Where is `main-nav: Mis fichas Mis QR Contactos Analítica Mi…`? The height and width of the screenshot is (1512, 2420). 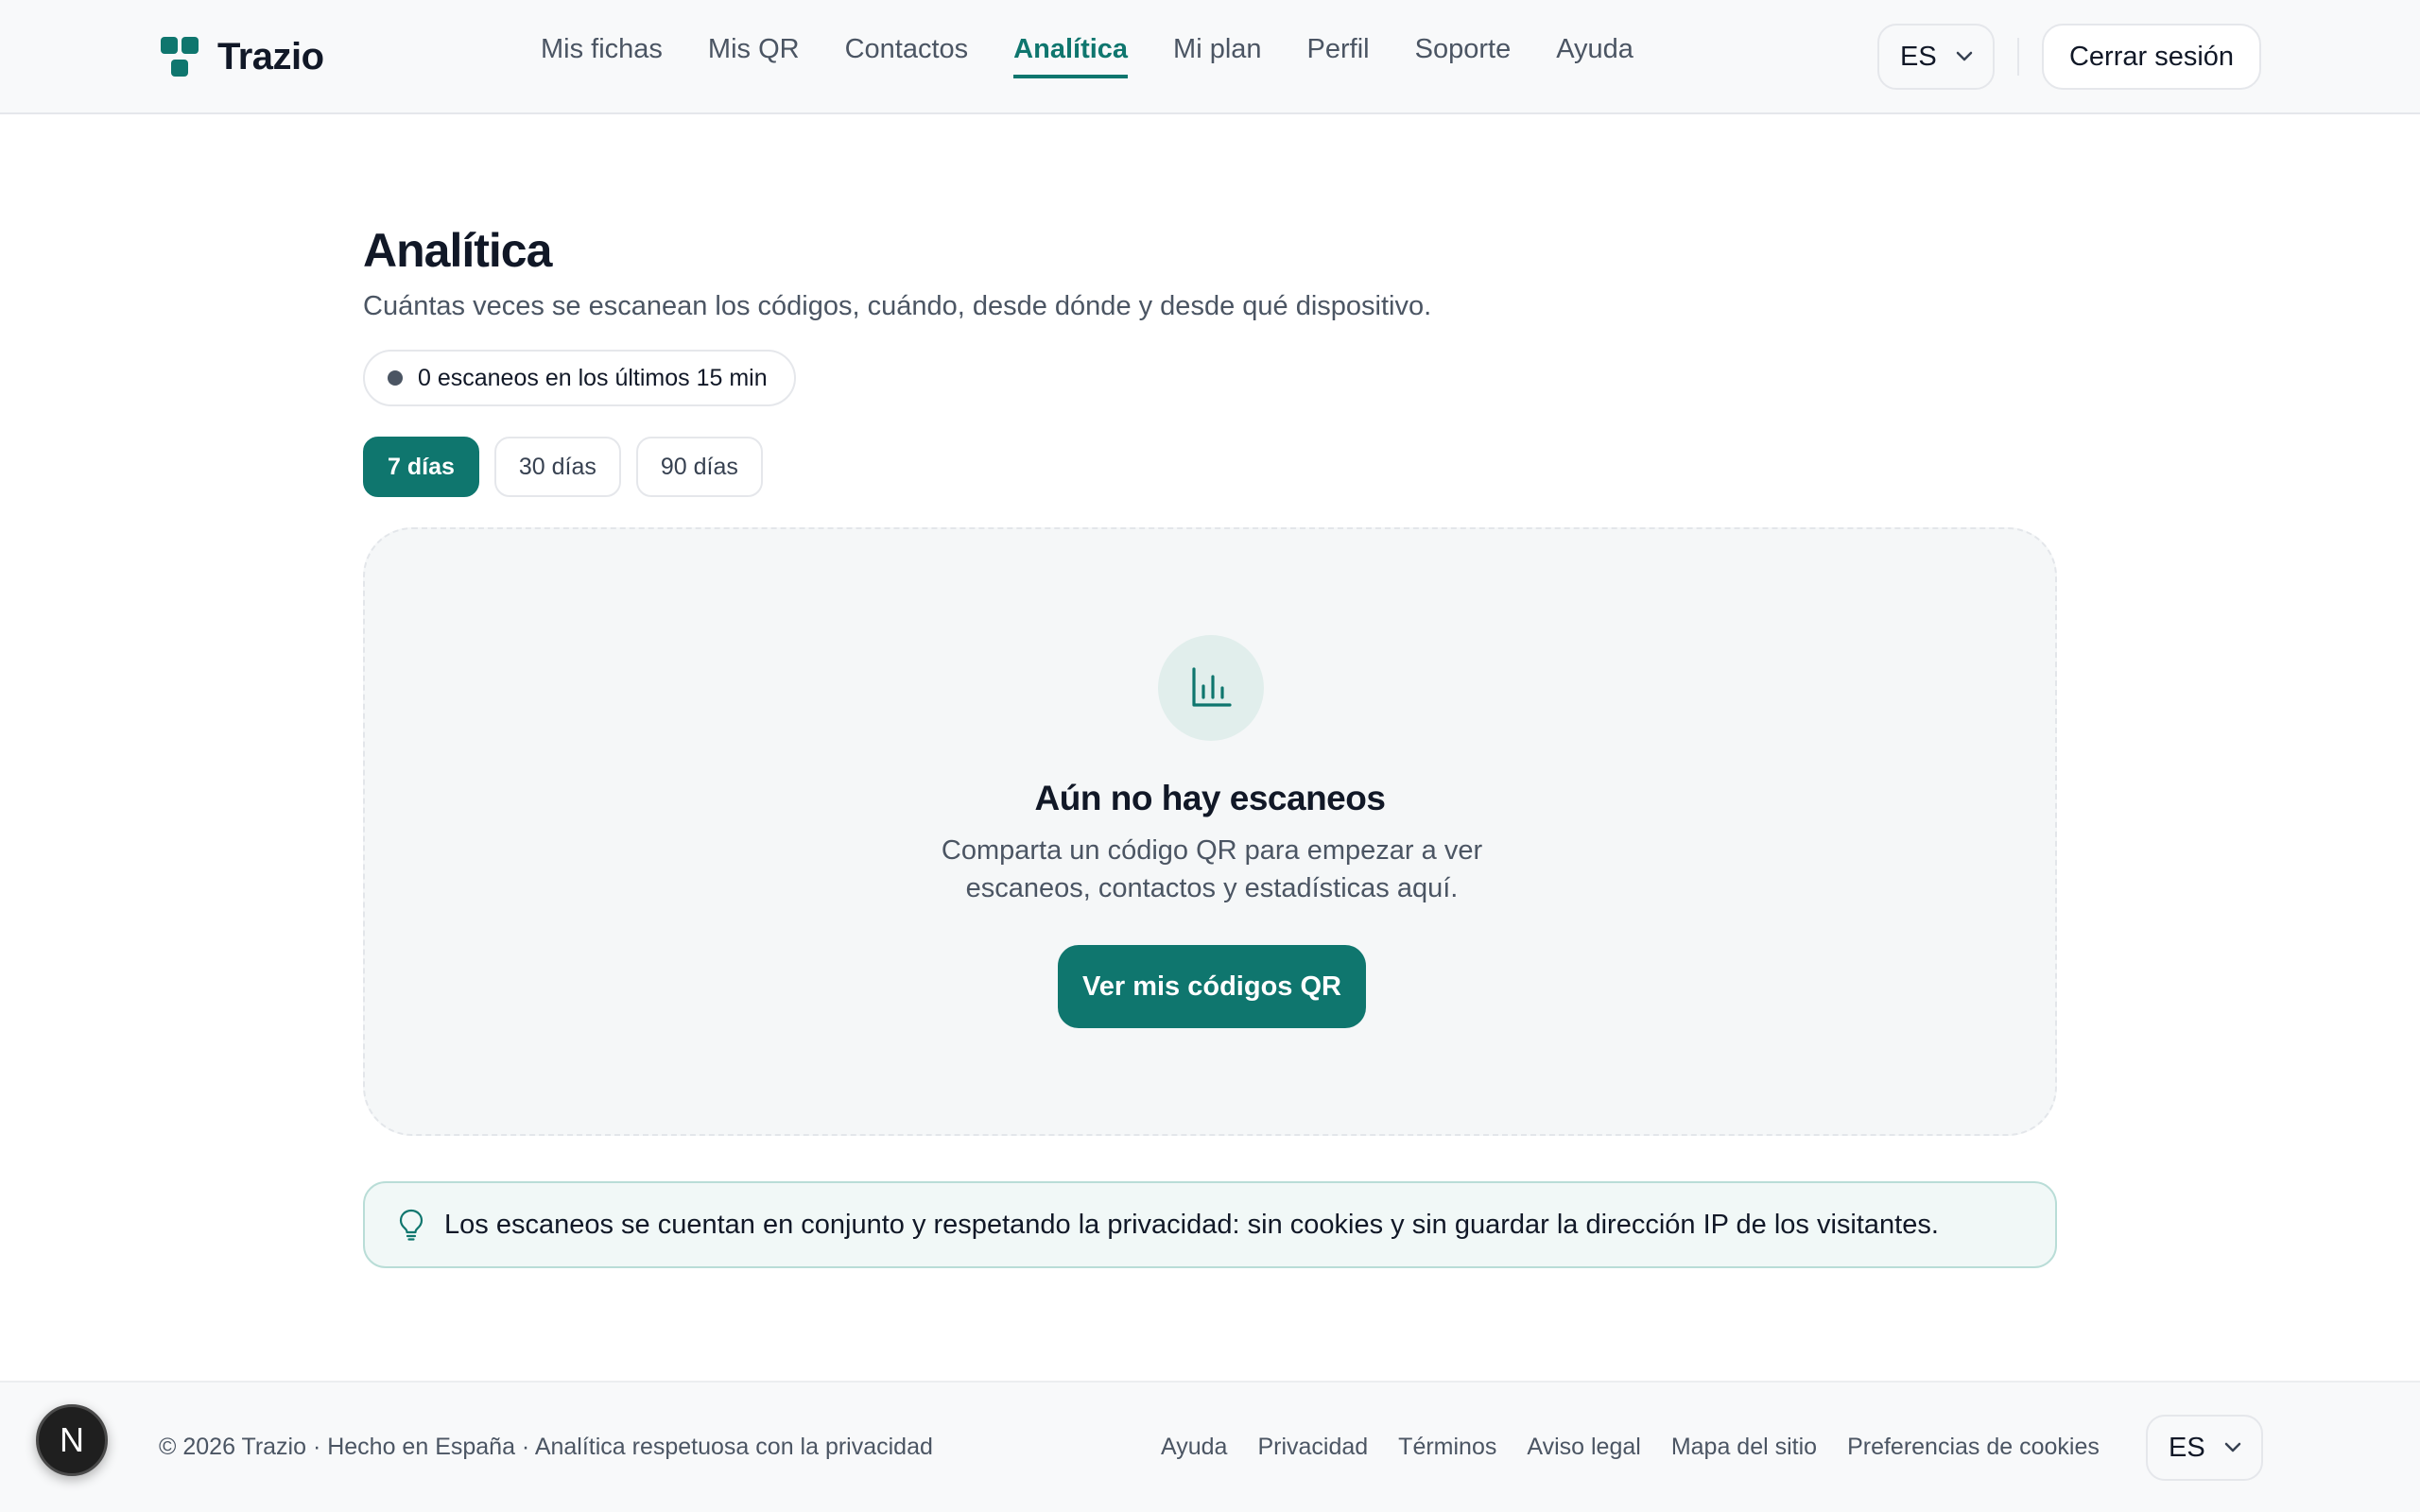 main-nav: Mis fichas Mis QR Contactos Analítica Mi… is located at coordinates (1087, 57).